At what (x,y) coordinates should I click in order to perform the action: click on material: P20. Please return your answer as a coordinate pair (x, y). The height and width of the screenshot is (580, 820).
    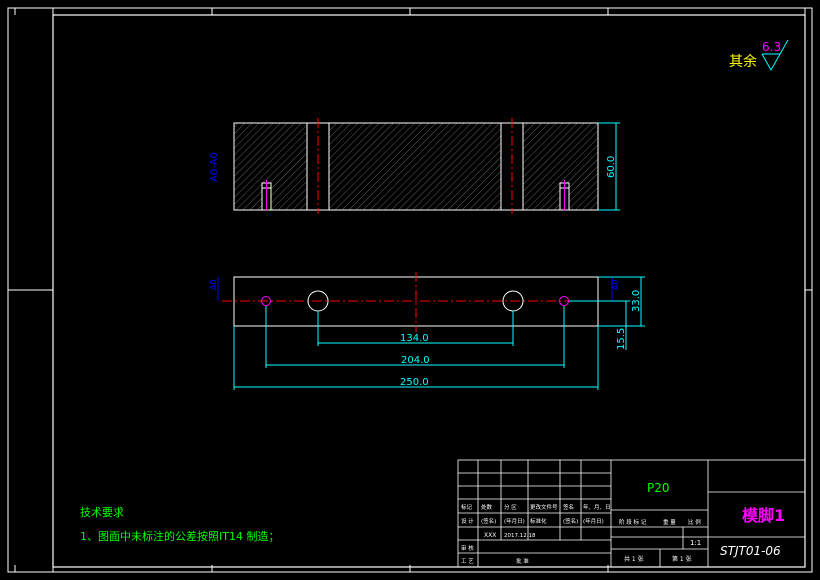
    Looking at the image, I should click on (658, 488).